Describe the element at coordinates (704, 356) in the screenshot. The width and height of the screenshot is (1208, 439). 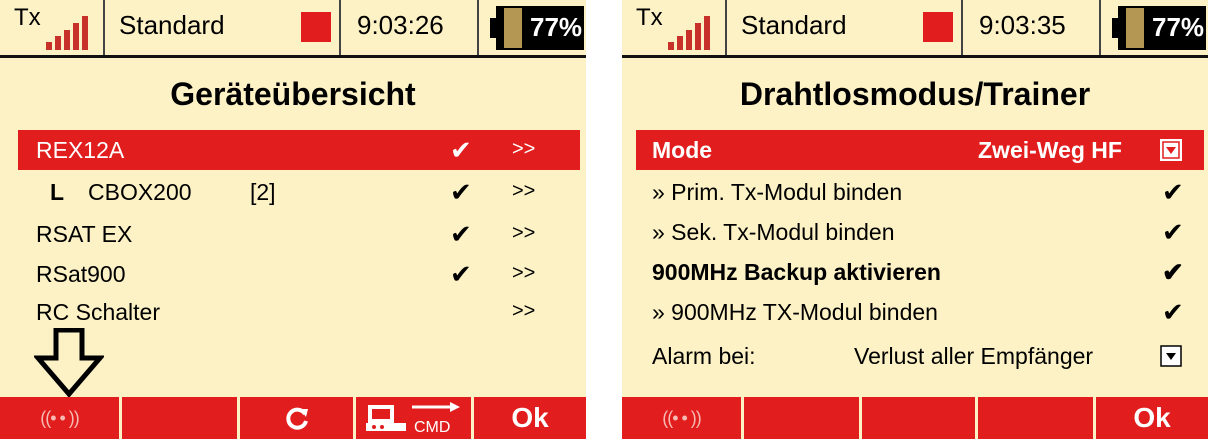
I see `alarm-label: Alarm bei:` at that location.